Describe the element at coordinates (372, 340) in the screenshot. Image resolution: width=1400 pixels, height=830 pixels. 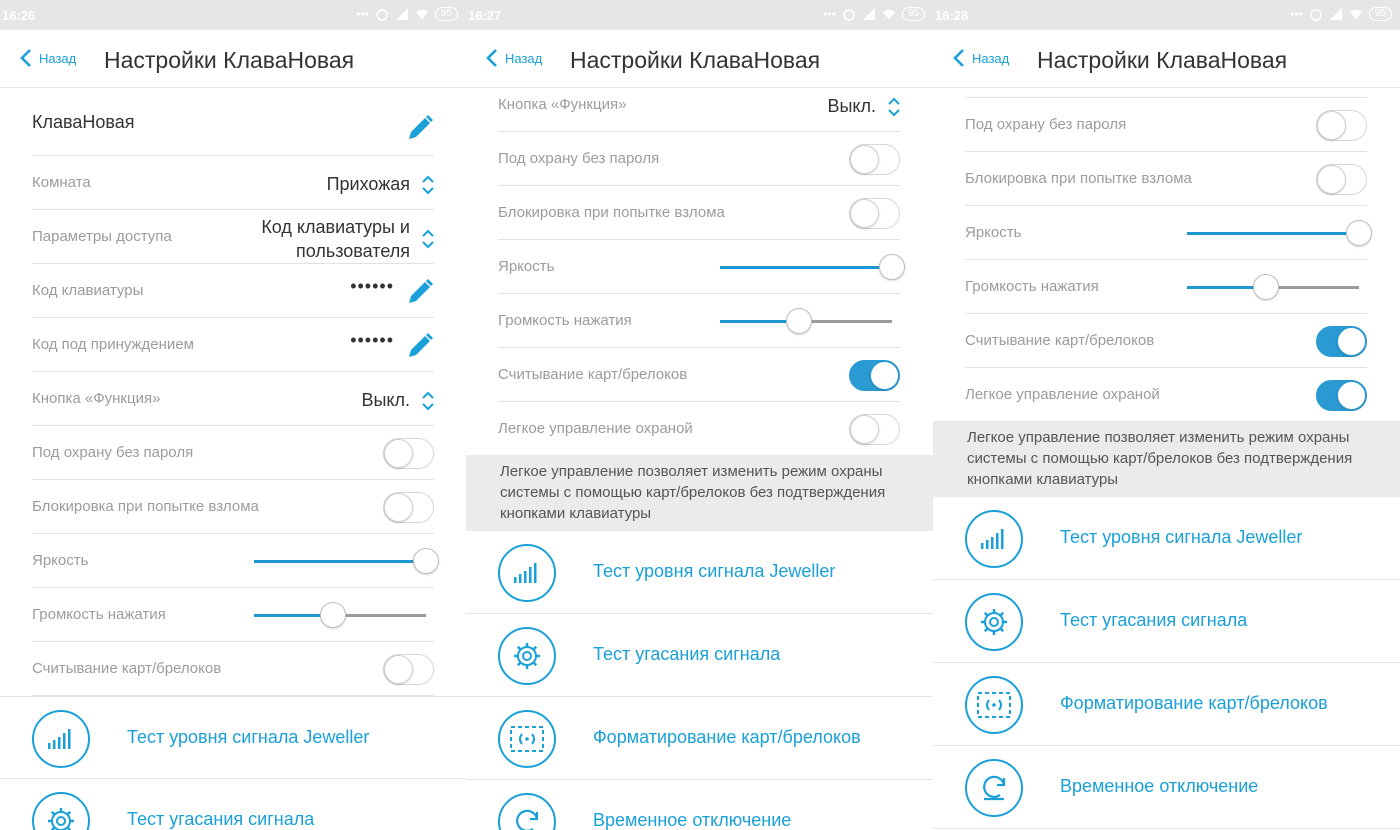
I see `duress-code-value: ••••••` at that location.